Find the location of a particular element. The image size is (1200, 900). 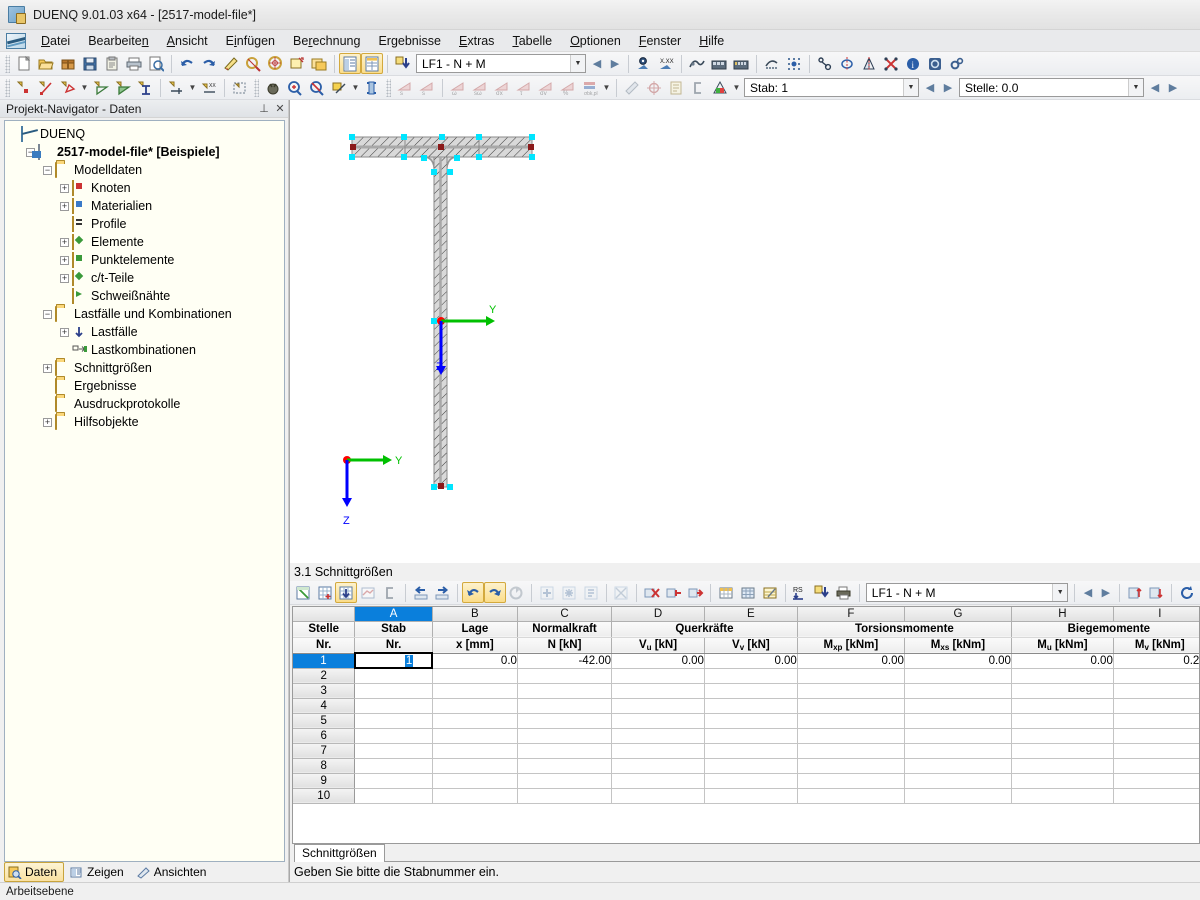

table-row: 8 is located at coordinates (746, 766).